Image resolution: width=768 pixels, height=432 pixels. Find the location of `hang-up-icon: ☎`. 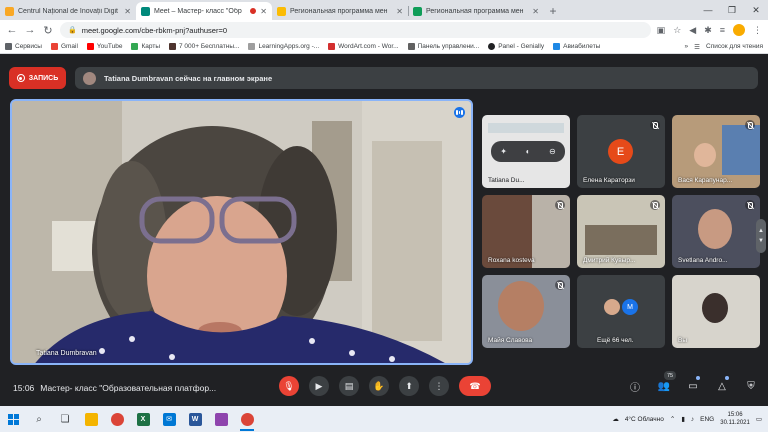

hang-up-icon: ☎ is located at coordinates (475, 386).